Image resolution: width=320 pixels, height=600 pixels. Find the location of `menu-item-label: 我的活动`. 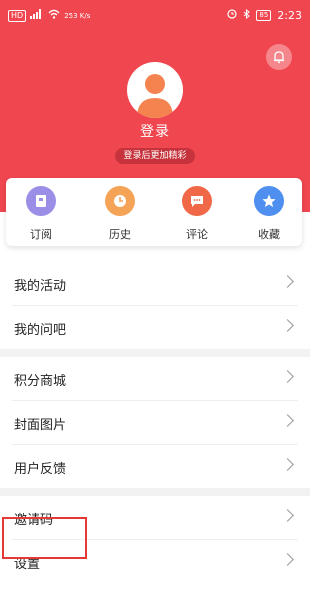

menu-item-label: 我的活动 is located at coordinates (40, 286).